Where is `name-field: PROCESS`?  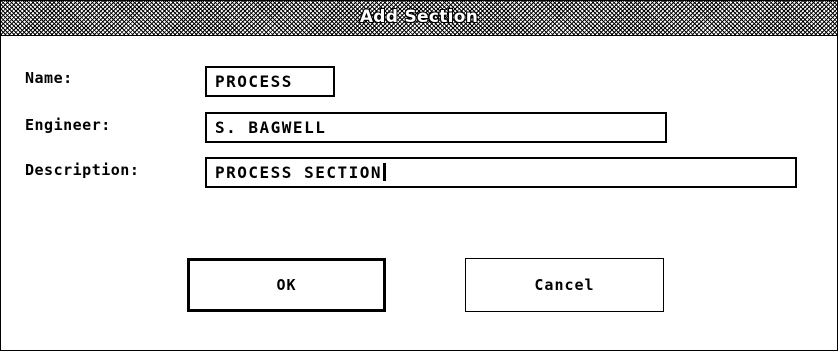 name-field: PROCESS is located at coordinates (270, 81).